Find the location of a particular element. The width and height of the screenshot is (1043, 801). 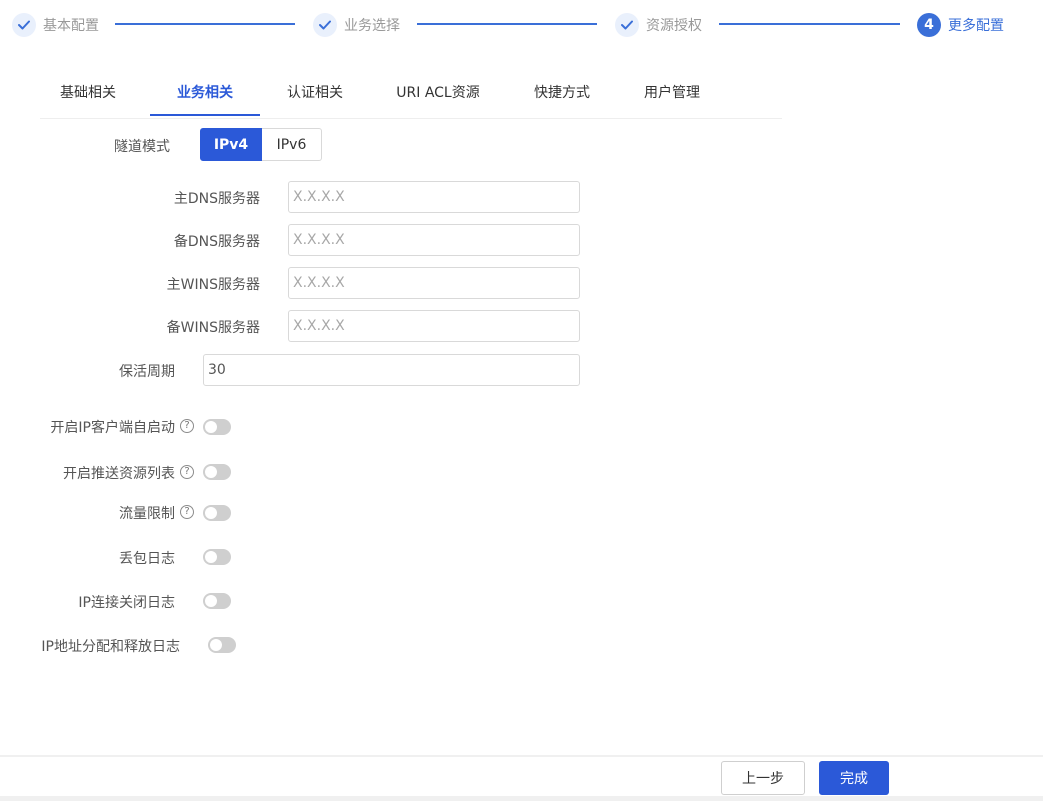

primary-wins-label: 主WINS服务器 is located at coordinates (213, 285).